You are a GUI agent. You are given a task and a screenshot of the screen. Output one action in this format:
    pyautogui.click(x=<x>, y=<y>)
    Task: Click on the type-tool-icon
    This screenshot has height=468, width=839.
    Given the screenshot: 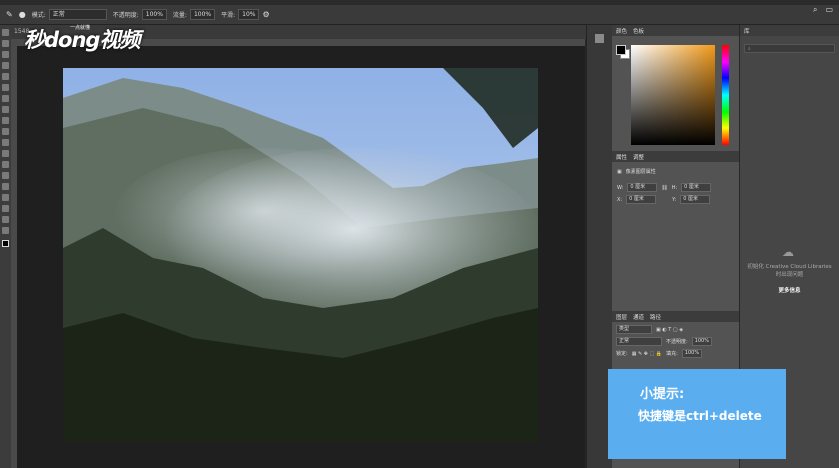 What is the action you would take?
    pyautogui.click(x=5, y=186)
    